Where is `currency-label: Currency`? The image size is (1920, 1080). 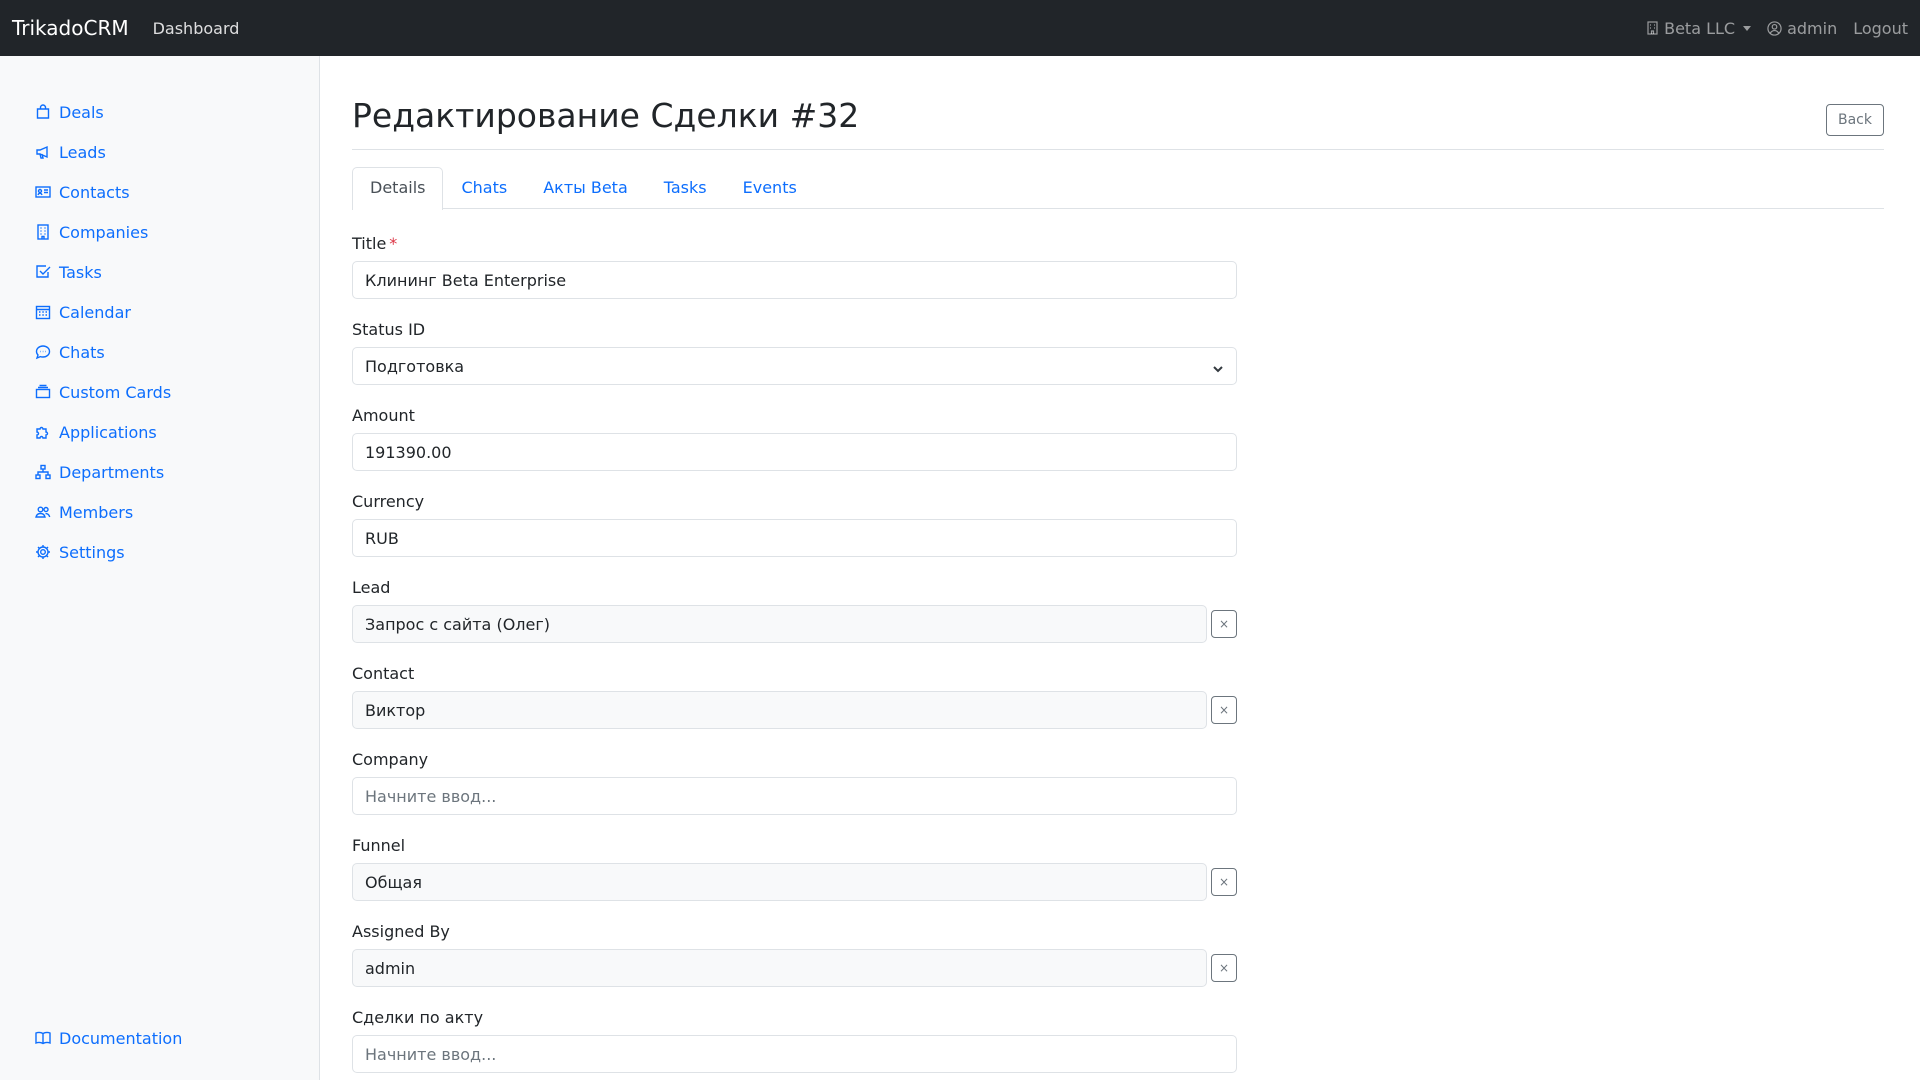
currency-label: Currency is located at coordinates (388, 501).